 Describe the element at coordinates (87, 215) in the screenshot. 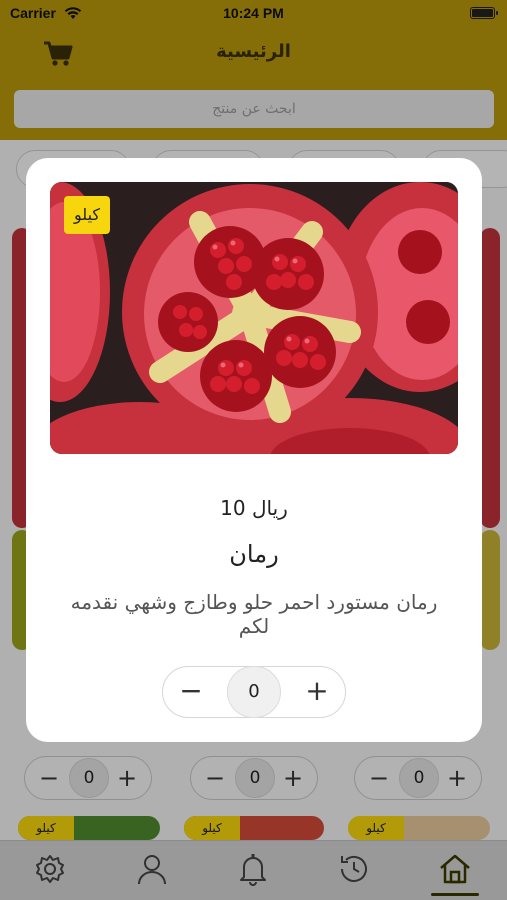

I see `unit-badge: كيلو` at that location.